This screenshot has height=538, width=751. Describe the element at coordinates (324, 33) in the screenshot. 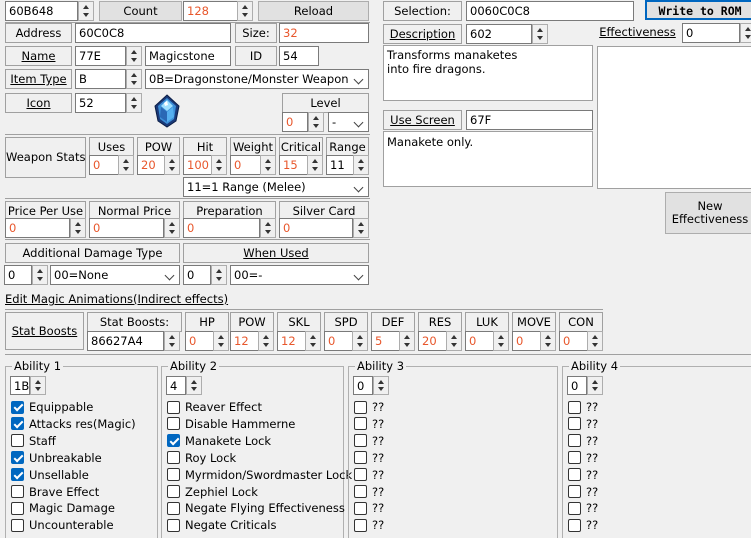

I see `size-input: 32` at that location.